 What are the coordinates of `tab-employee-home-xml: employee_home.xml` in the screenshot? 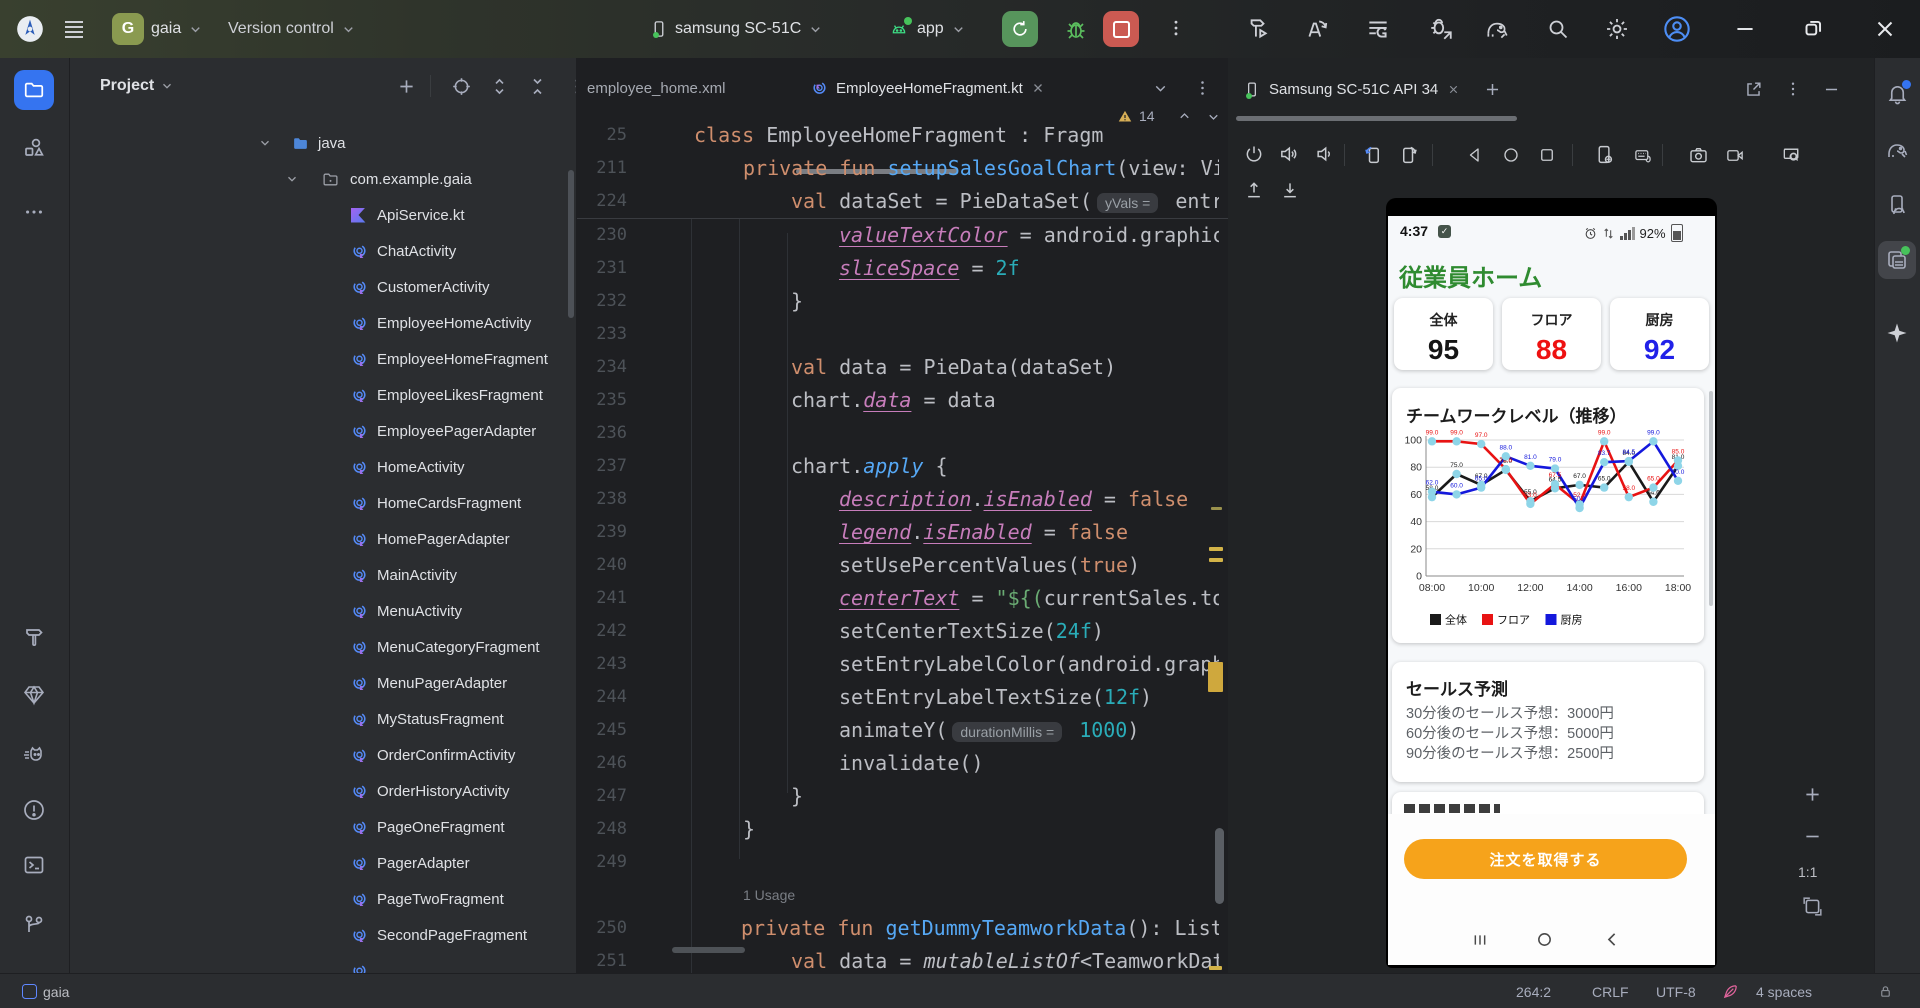 It's located at (656, 88).